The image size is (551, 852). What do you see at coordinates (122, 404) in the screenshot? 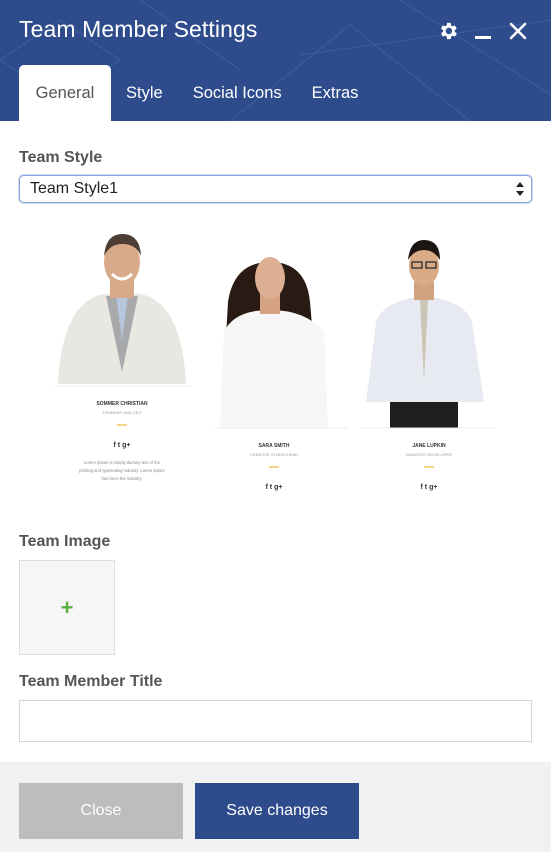
I see `preview-member-1-name: SOMMER CHRISTIAN` at bounding box center [122, 404].